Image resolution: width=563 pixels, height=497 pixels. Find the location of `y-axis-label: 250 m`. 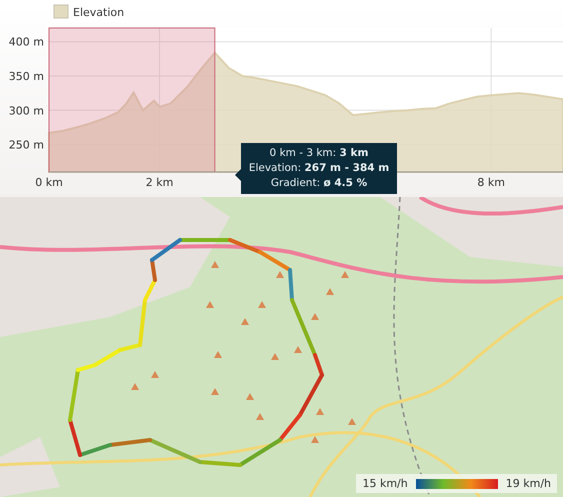

y-axis-label: 250 m is located at coordinates (26, 145).